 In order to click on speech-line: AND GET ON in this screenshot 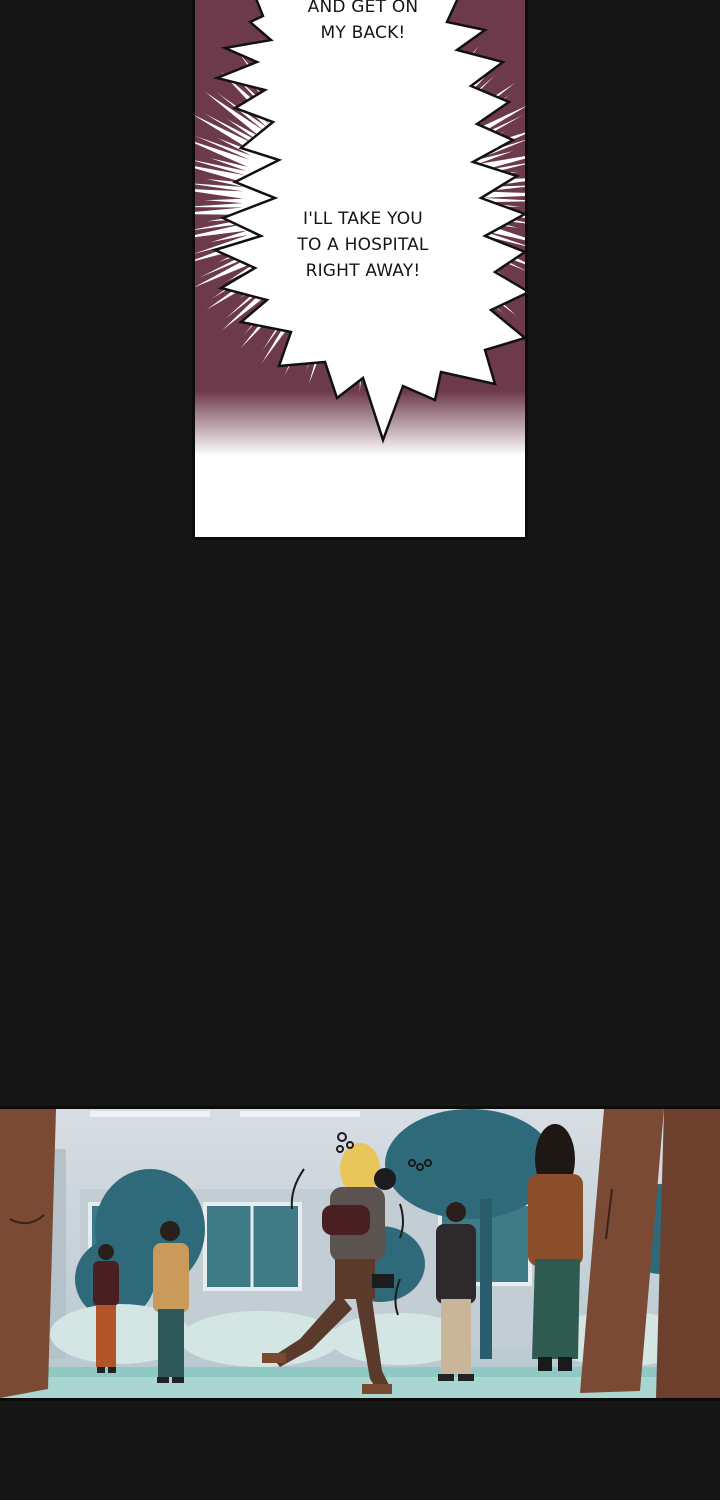, I will do `click(363, 8)`.